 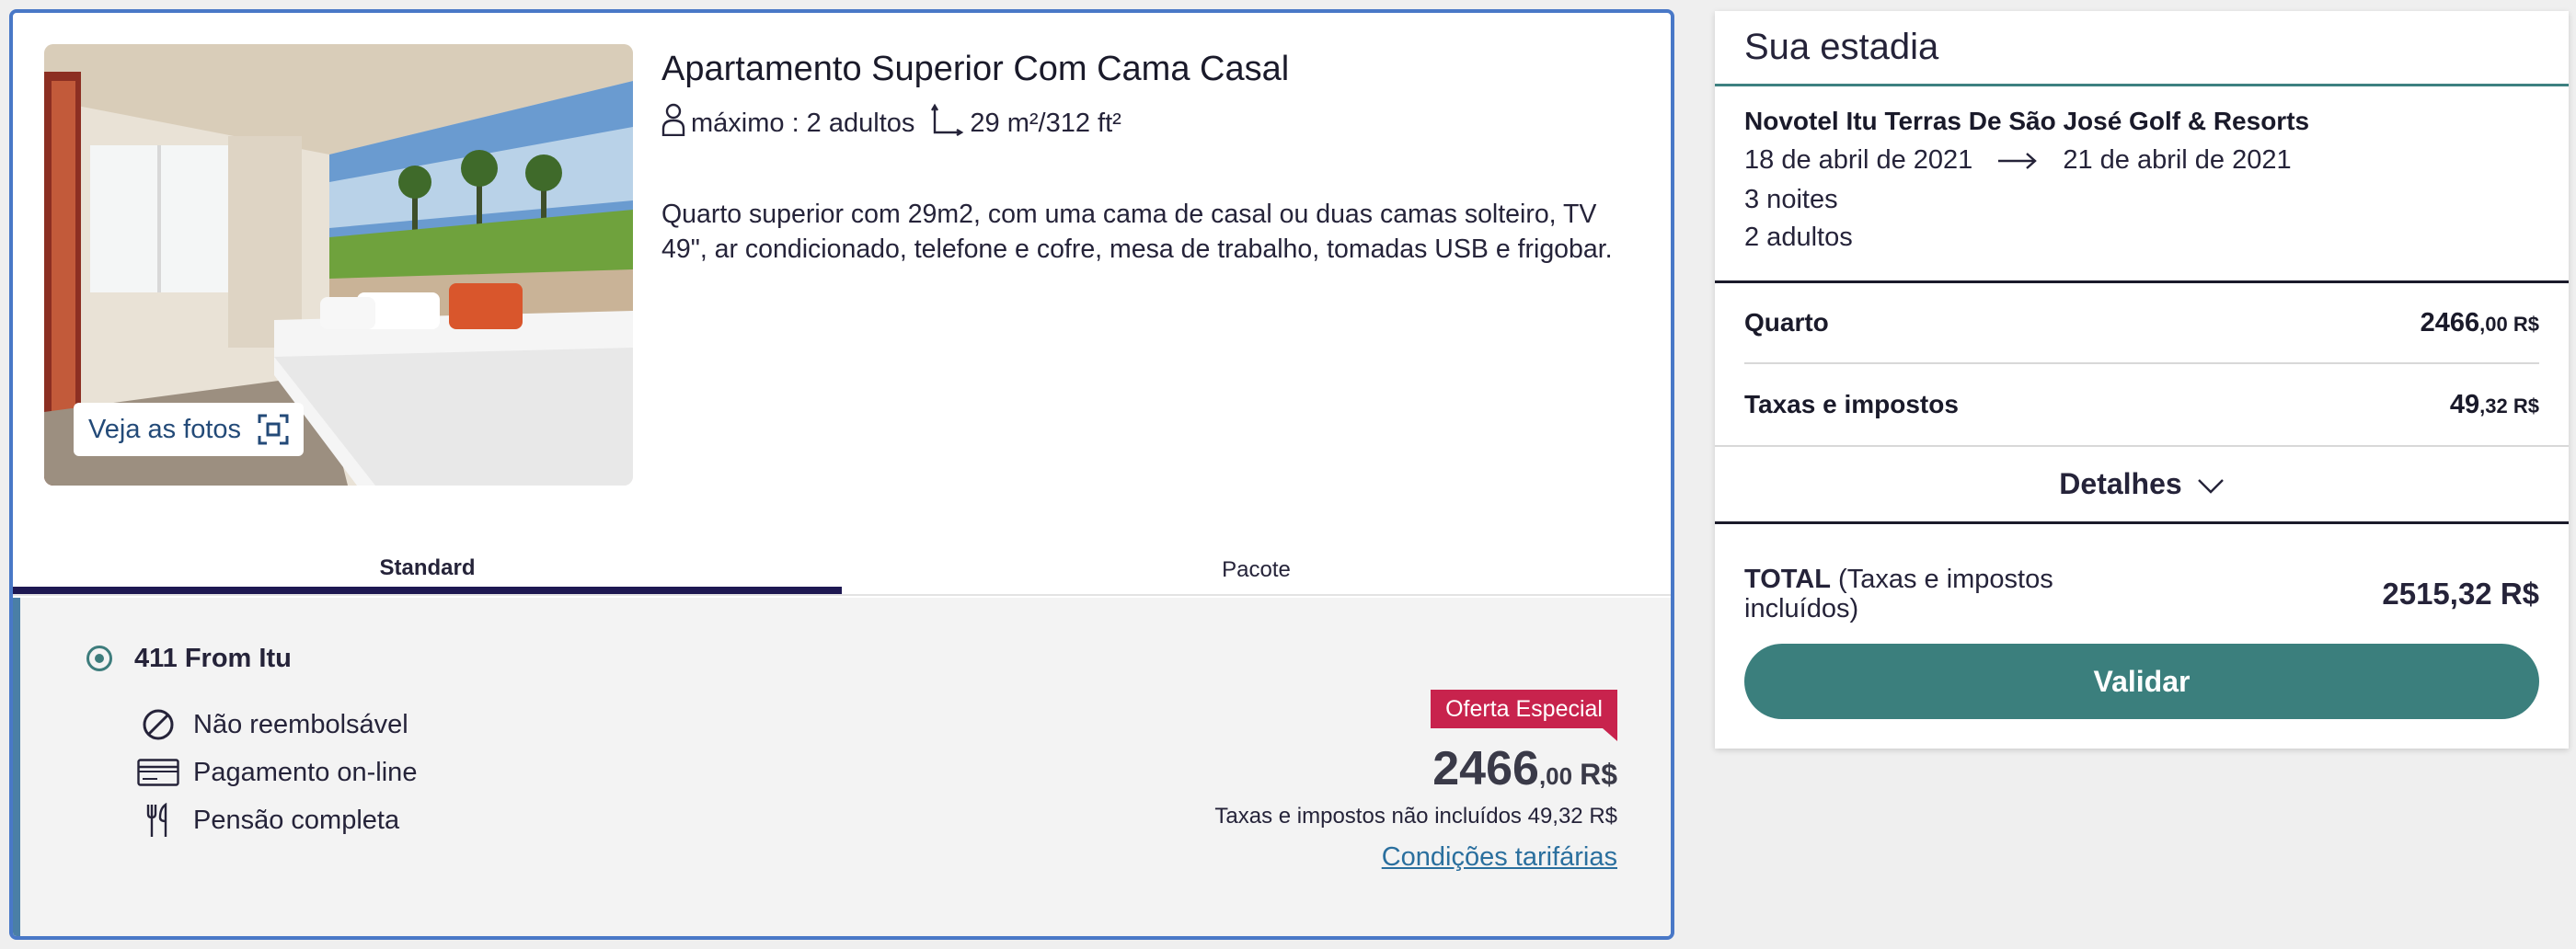 What do you see at coordinates (99, 658) in the screenshot?
I see `rate-radio` at bounding box center [99, 658].